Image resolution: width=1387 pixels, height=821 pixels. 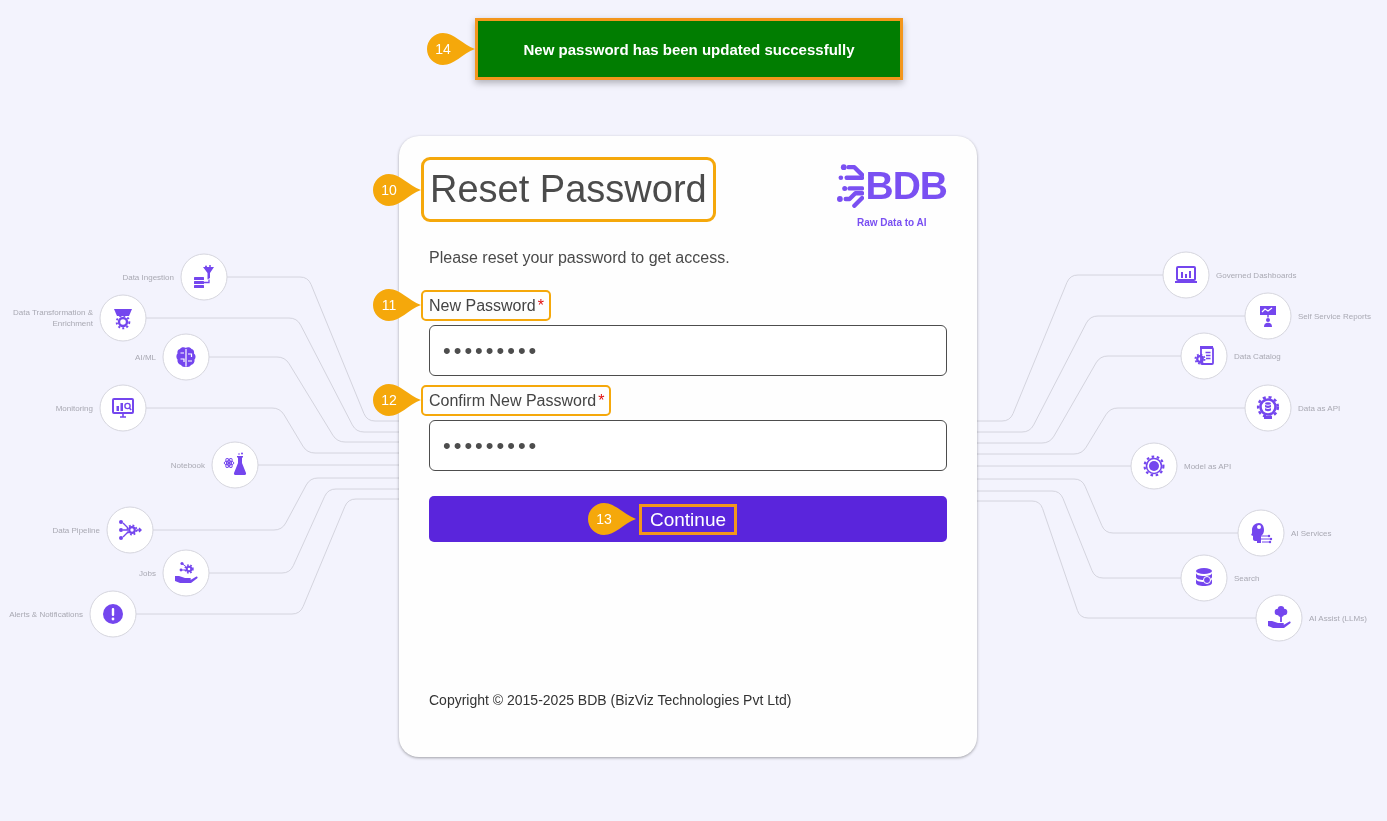 I want to click on node-label: AI Assist (LLMs), so click(x=1338, y=618).